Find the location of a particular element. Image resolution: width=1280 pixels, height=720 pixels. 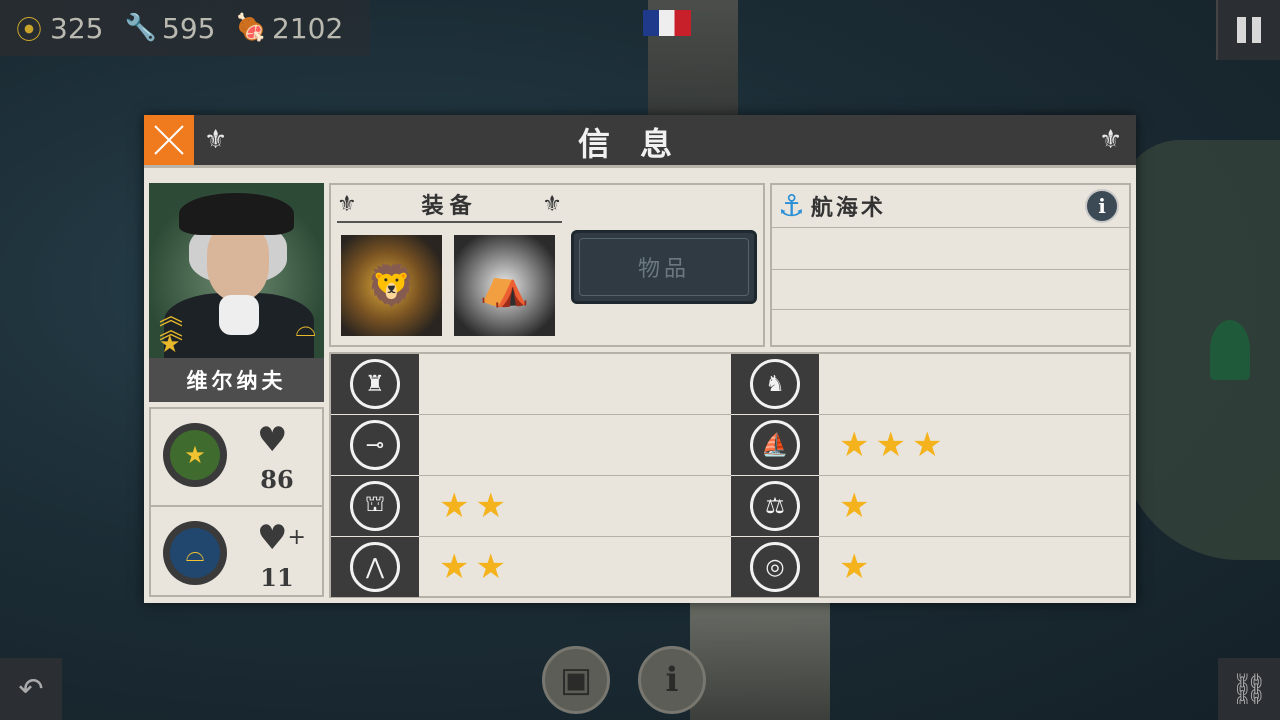

rank-medal: ★ is located at coordinates (195, 455).